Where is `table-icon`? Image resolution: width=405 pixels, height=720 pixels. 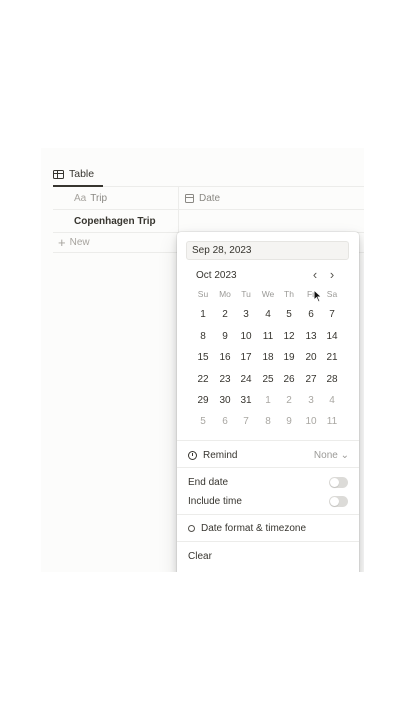
table-icon is located at coordinates (58, 174).